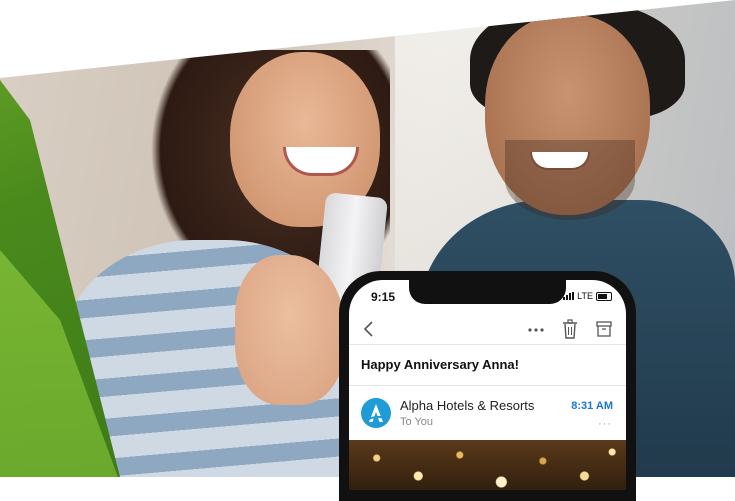 This screenshot has width=735, height=501. I want to click on woman-hand, so click(290, 330).